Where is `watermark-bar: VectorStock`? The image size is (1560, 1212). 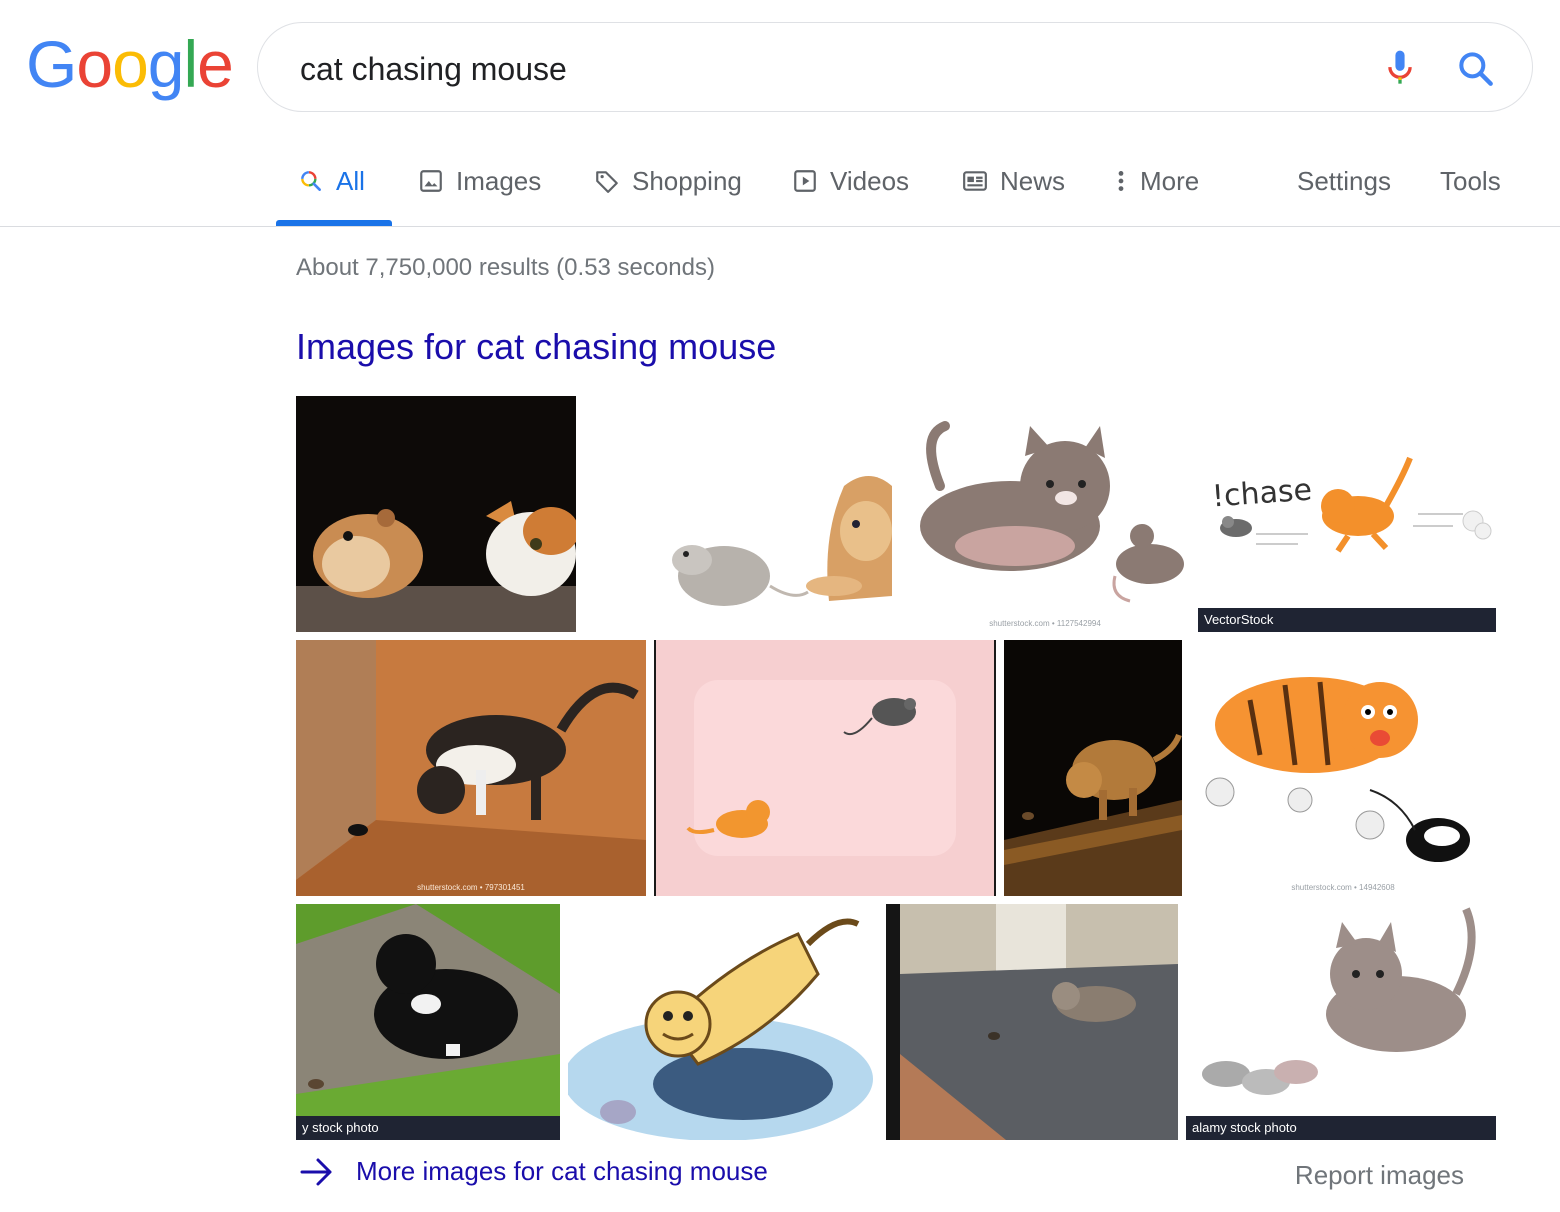
watermark-bar: VectorStock is located at coordinates (1347, 620).